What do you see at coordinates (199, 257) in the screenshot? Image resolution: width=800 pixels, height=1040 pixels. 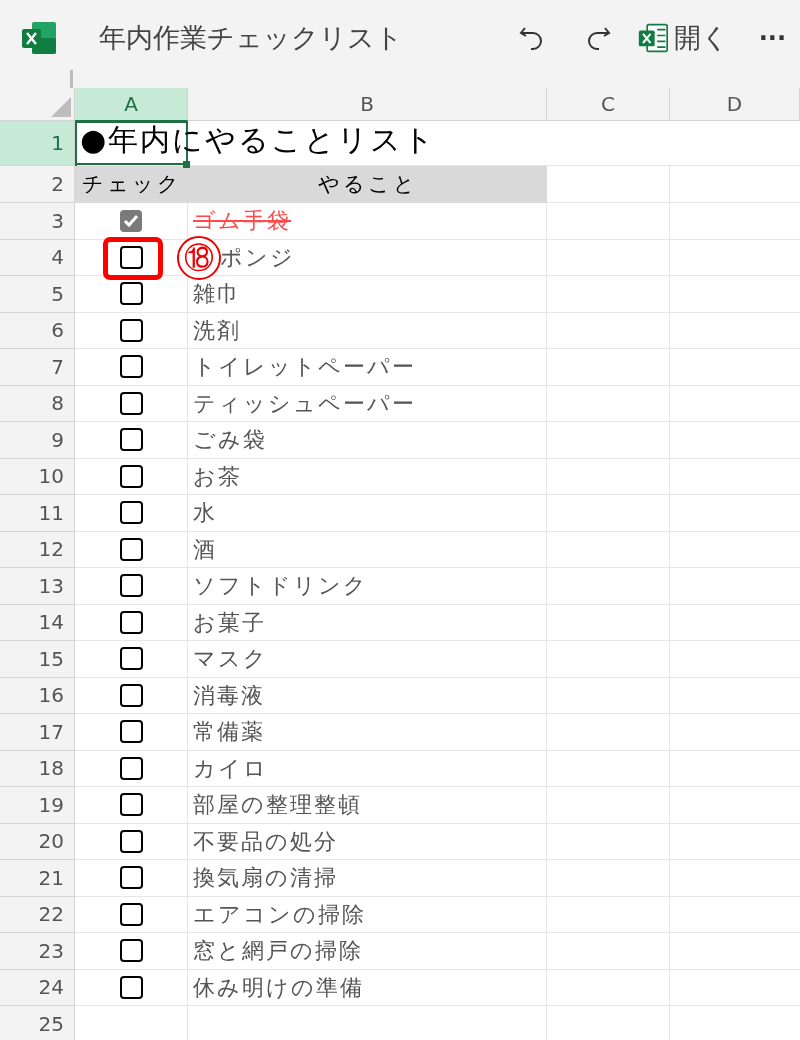 I see `step-number-callout: ⑱` at bounding box center [199, 257].